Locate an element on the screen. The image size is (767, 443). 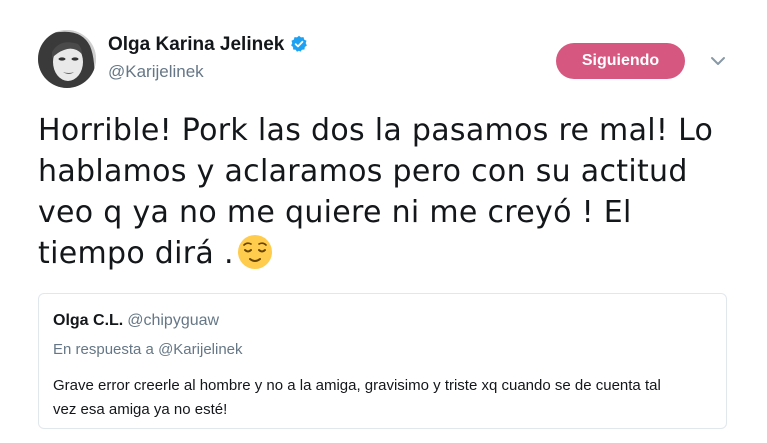
quoted-author-handle: @chipyguaw is located at coordinates (173, 320).